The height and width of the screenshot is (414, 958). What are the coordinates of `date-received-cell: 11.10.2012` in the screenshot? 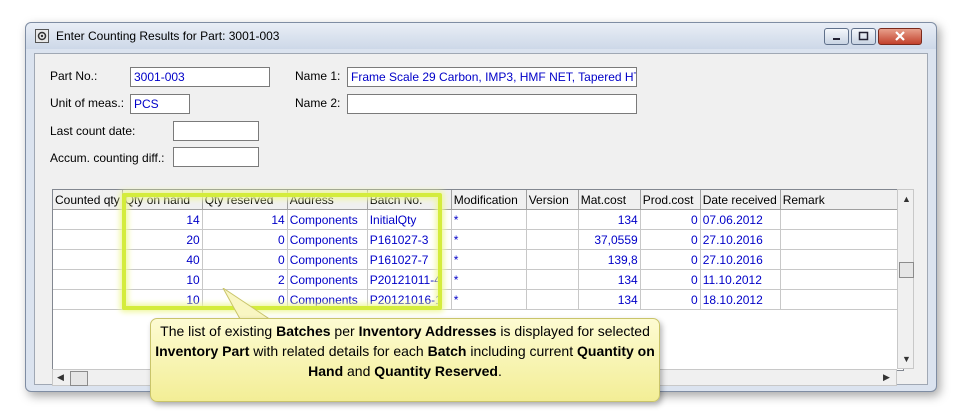 It's located at (740, 279).